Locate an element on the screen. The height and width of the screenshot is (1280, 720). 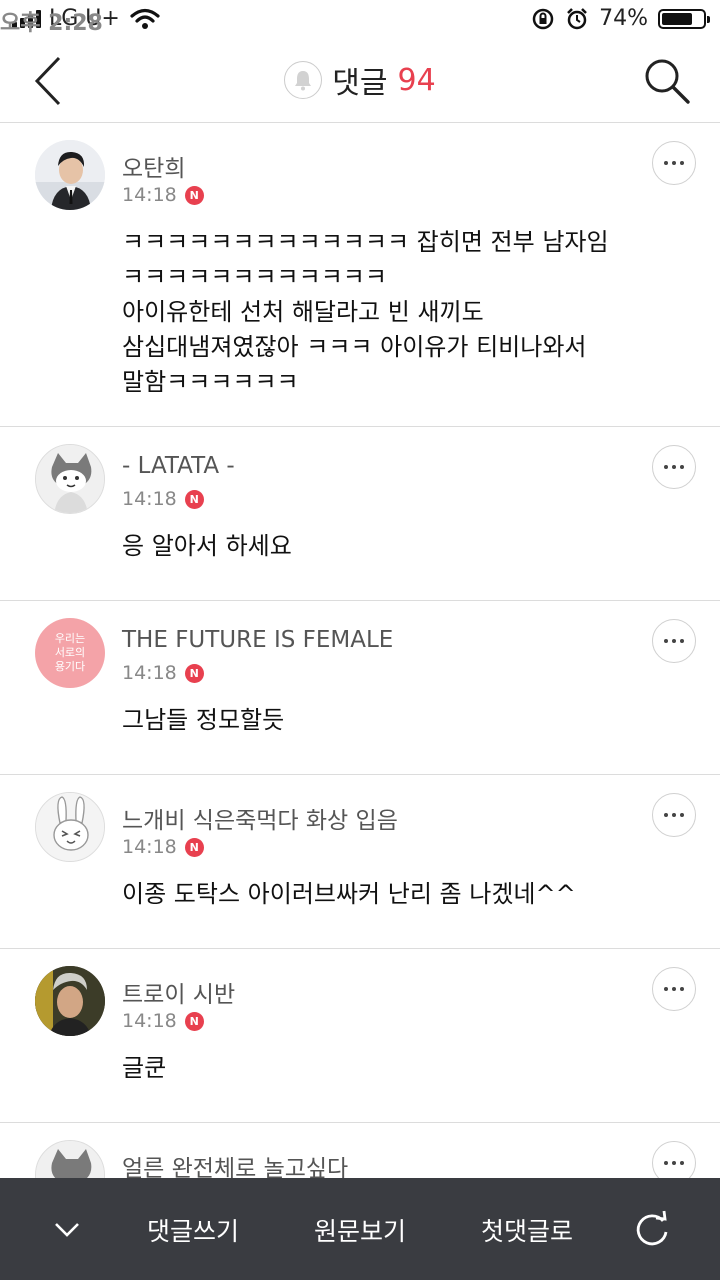
avatar-text: 우리는 서로의 용기다 is located at coordinates (70, 652).